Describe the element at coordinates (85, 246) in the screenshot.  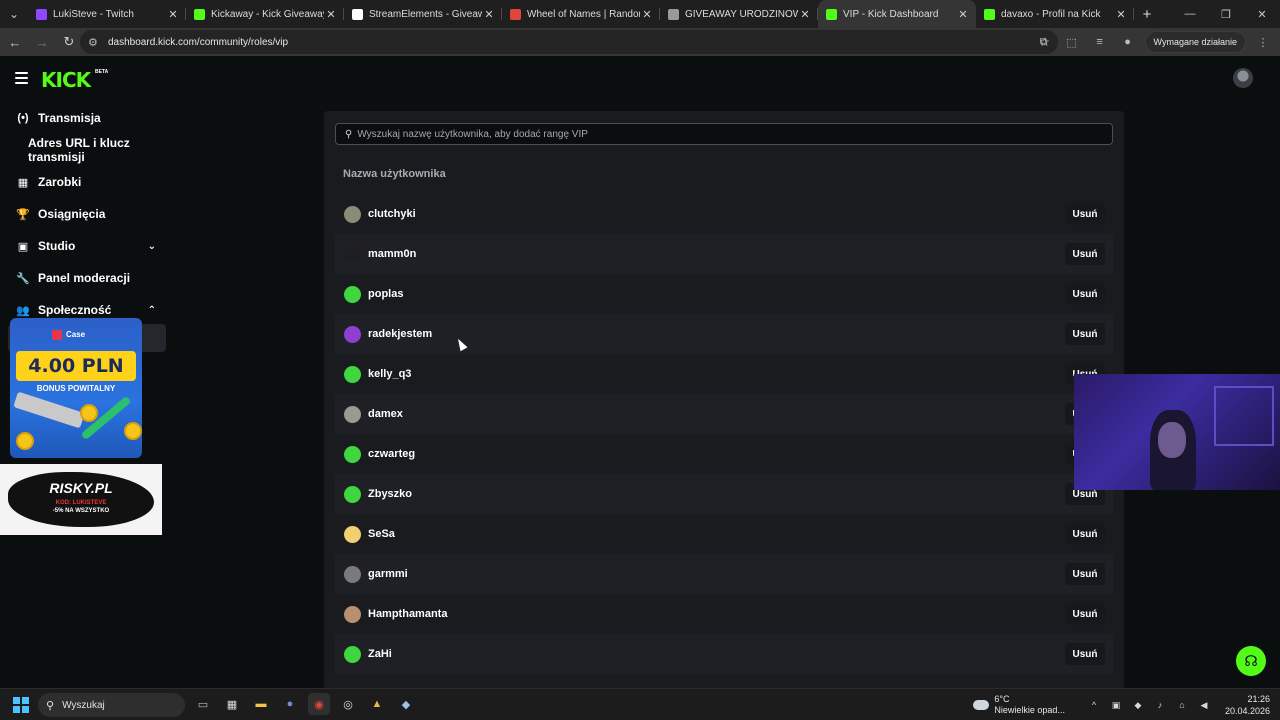
I see `sidebar-item-4: ▣ Studio ⌄` at that location.